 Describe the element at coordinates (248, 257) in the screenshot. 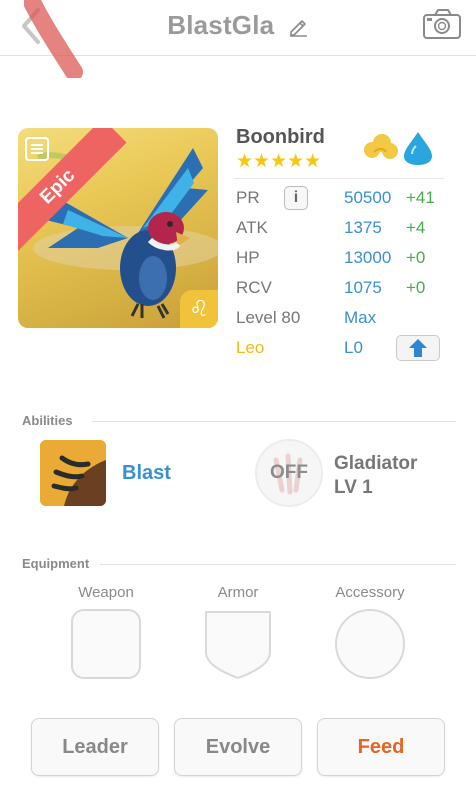

I see `stat-label: HP` at that location.